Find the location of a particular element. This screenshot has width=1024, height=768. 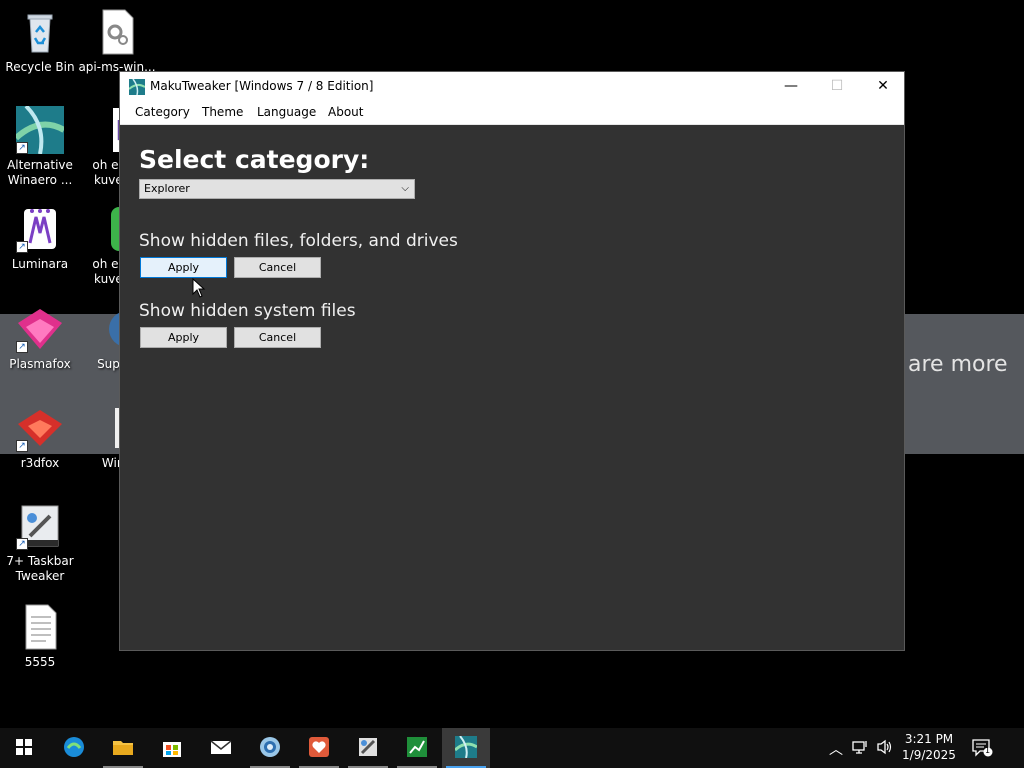

show-hidden-icons-chevron-icon: ︿ is located at coordinates (836, 749).